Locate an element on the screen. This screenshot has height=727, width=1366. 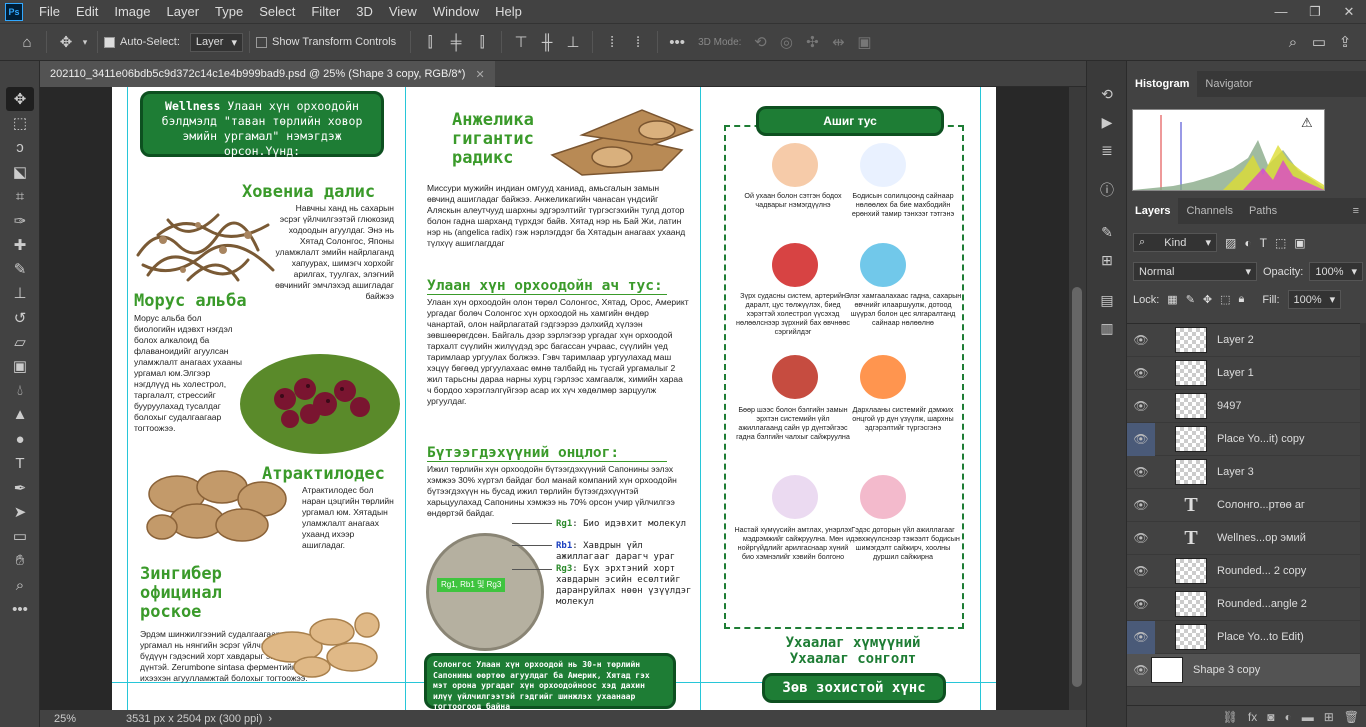
layer-row: 👁︎ Rounded...angle 2 is located at coordinates (1243, 604).